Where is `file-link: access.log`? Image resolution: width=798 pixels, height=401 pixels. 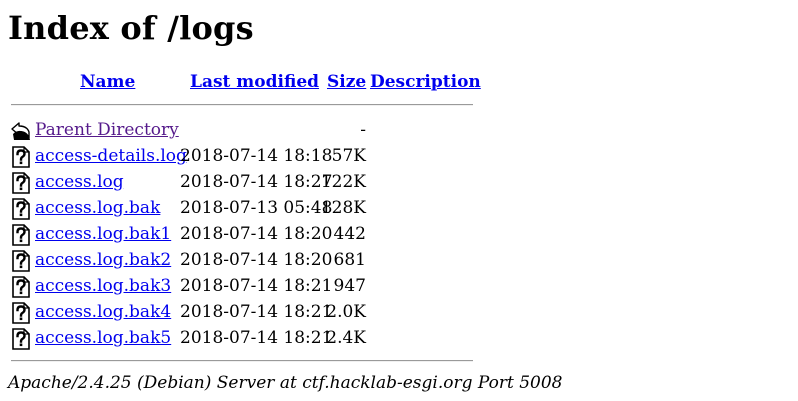 file-link: access.log is located at coordinates (79, 182).